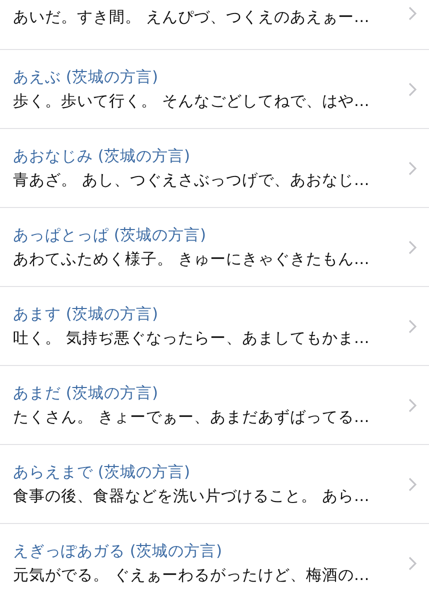 The width and height of the screenshot is (429, 600). What do you see at coordinates (86, 77) in the screenshot?
I see `entry-title: あえぶ (茨城の方言)` at bounding box center [86, 77].